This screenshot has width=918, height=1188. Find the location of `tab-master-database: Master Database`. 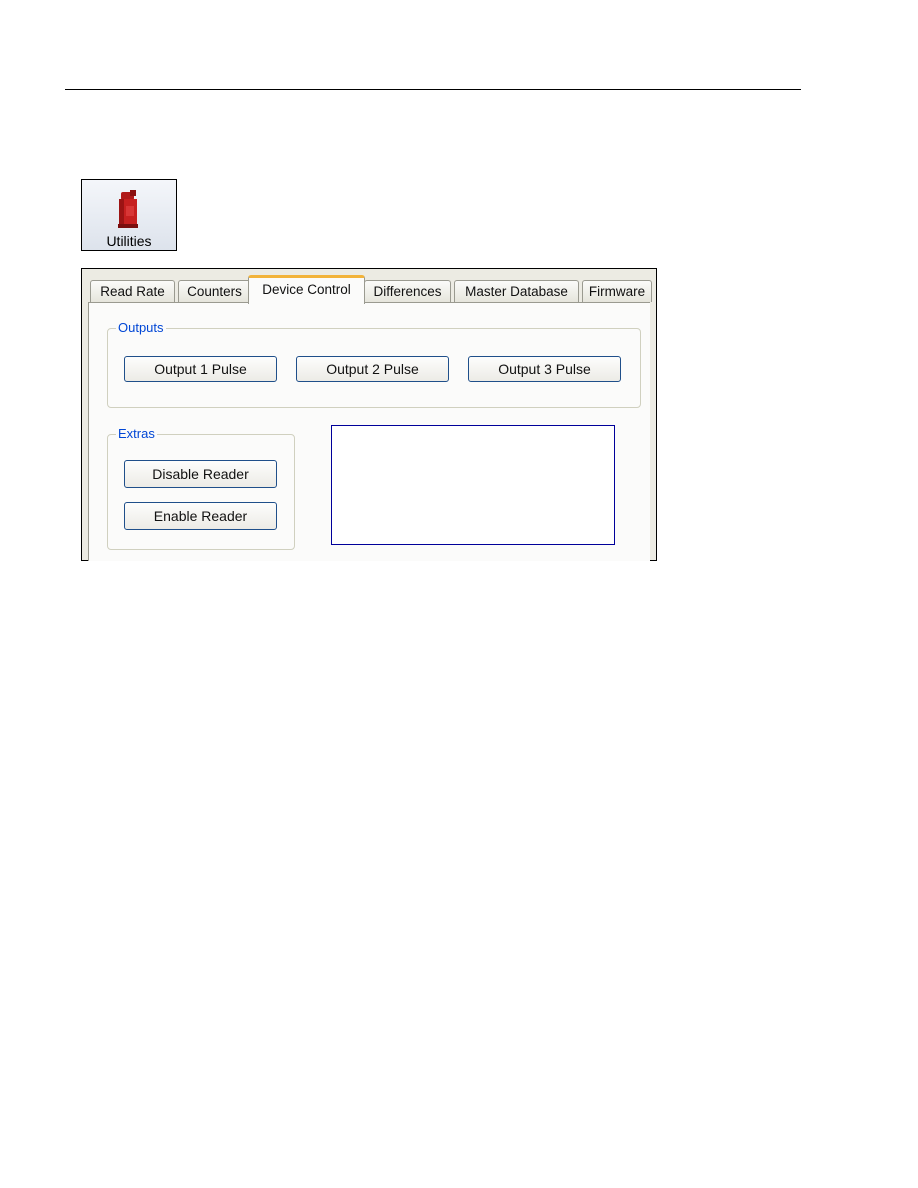

tab-master-database: Master Database is located at coordinates (516, 291).